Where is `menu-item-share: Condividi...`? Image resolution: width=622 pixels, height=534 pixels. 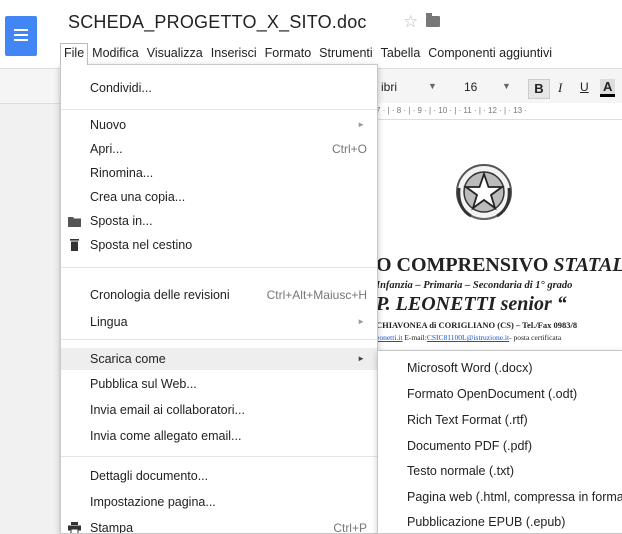 menu-item-share: Condividi... is located at coordinates (219, 88).